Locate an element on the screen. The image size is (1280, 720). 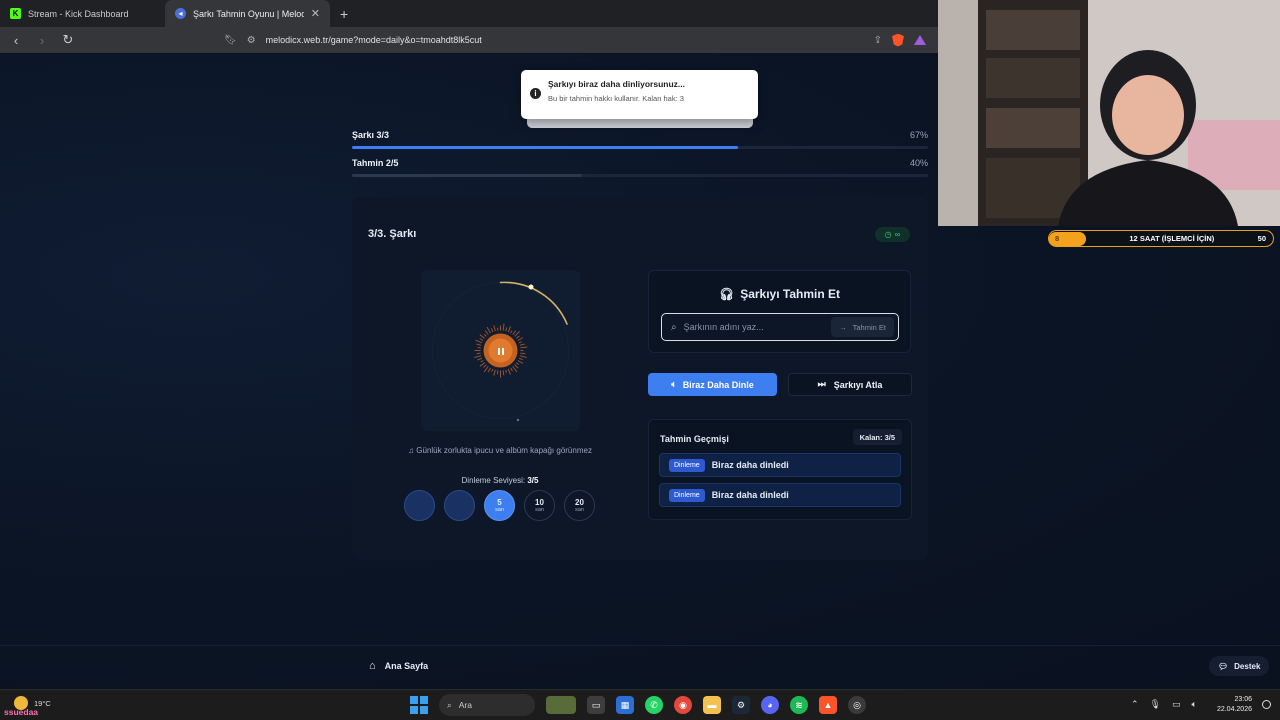
task-view-icon: ▭ is located at coordinates (596, 705).